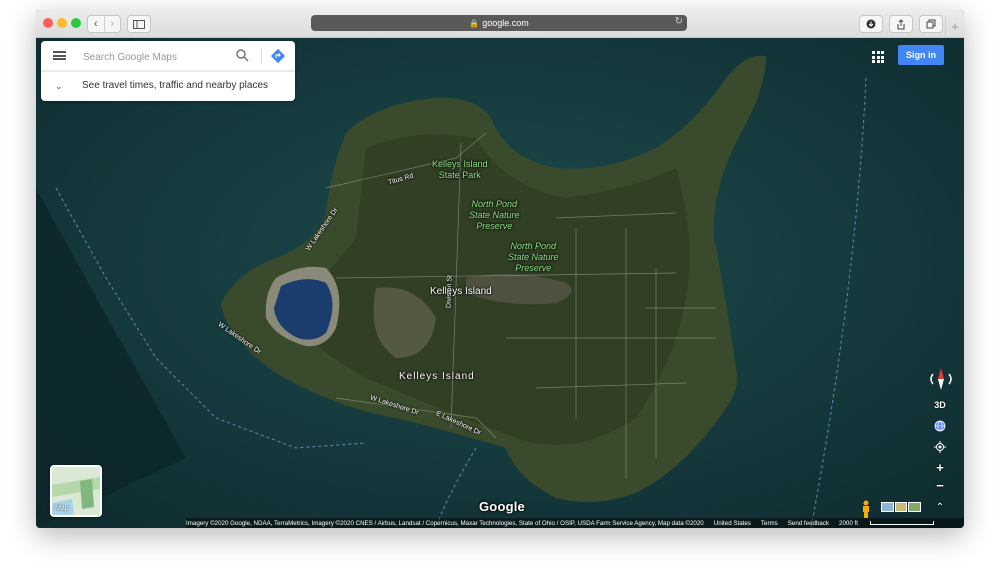 Image resolution: width=1000 pixels, height=563 pixels. I want to click on new-tab-button: +, so click(954, 26).